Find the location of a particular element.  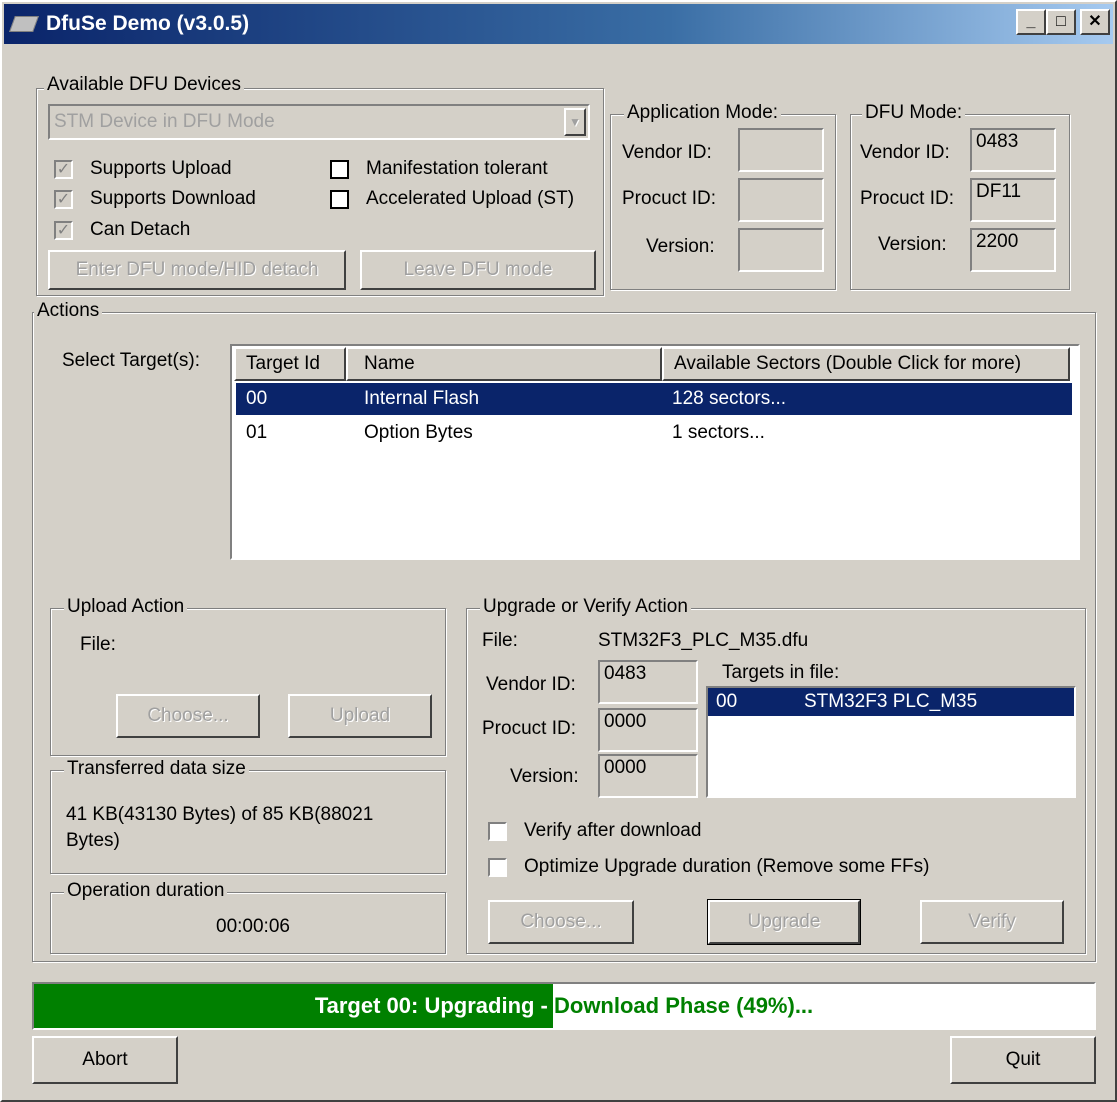

upgrade-verify-label: Upgrade or Verify Action is located at coordinates (585, 607).